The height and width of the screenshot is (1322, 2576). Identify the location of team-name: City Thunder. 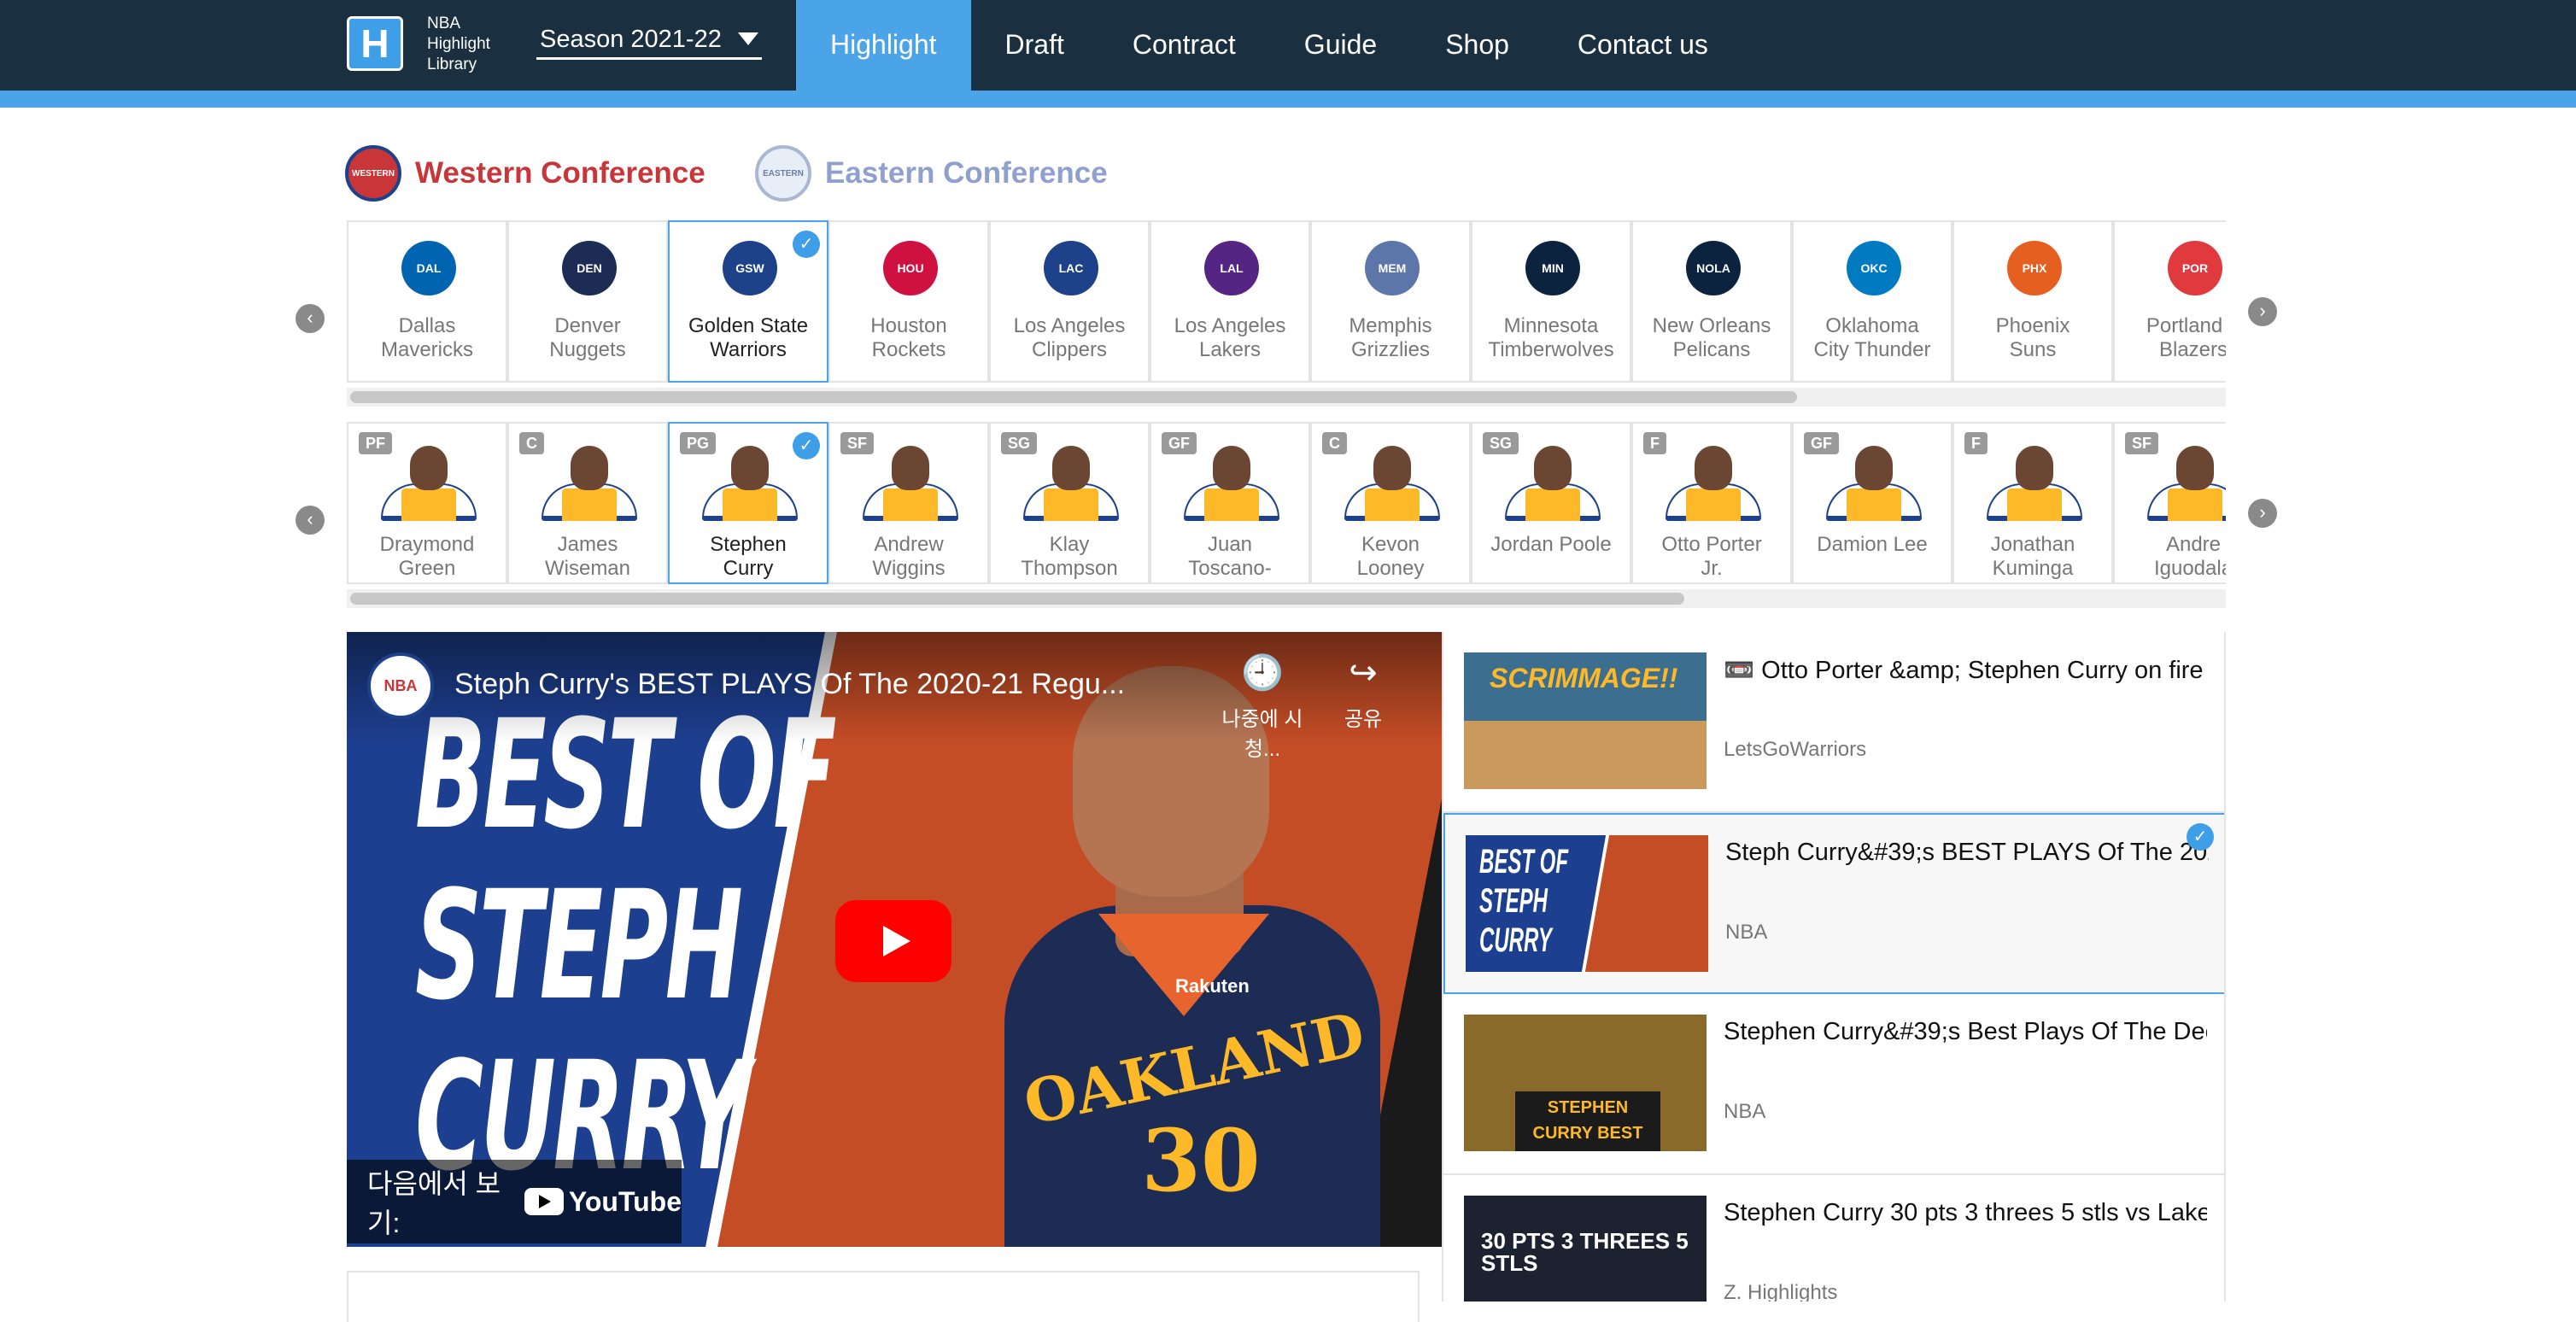
(1872, 349).